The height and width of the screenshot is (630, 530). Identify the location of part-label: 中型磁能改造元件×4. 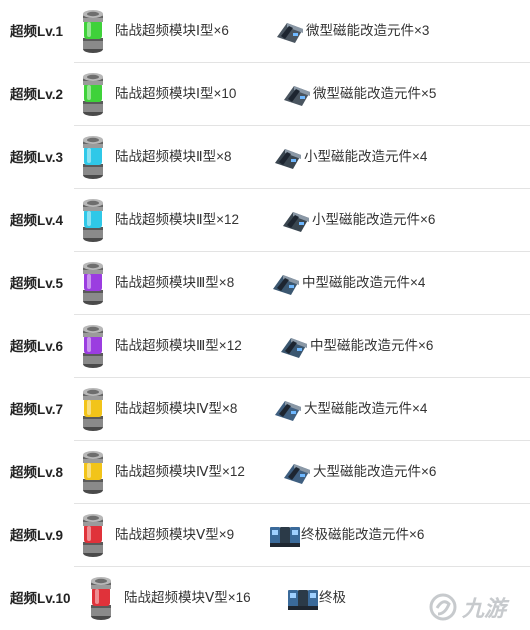
(364, 282).